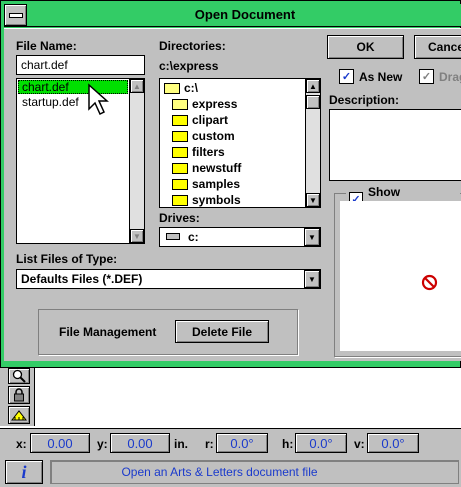  What do you see at coordinates (179, 218) in the screenshot?
I see `drives-label: Drives:` at bounding box center [179, 218].